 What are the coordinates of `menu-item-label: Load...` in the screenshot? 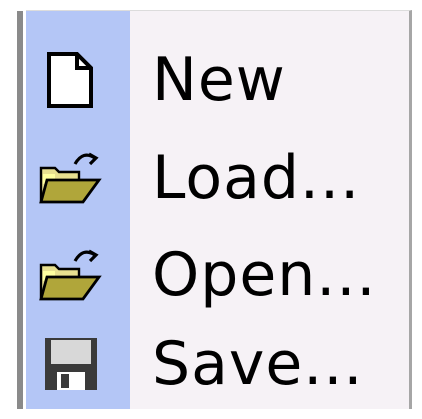 It's located at (256, 178).